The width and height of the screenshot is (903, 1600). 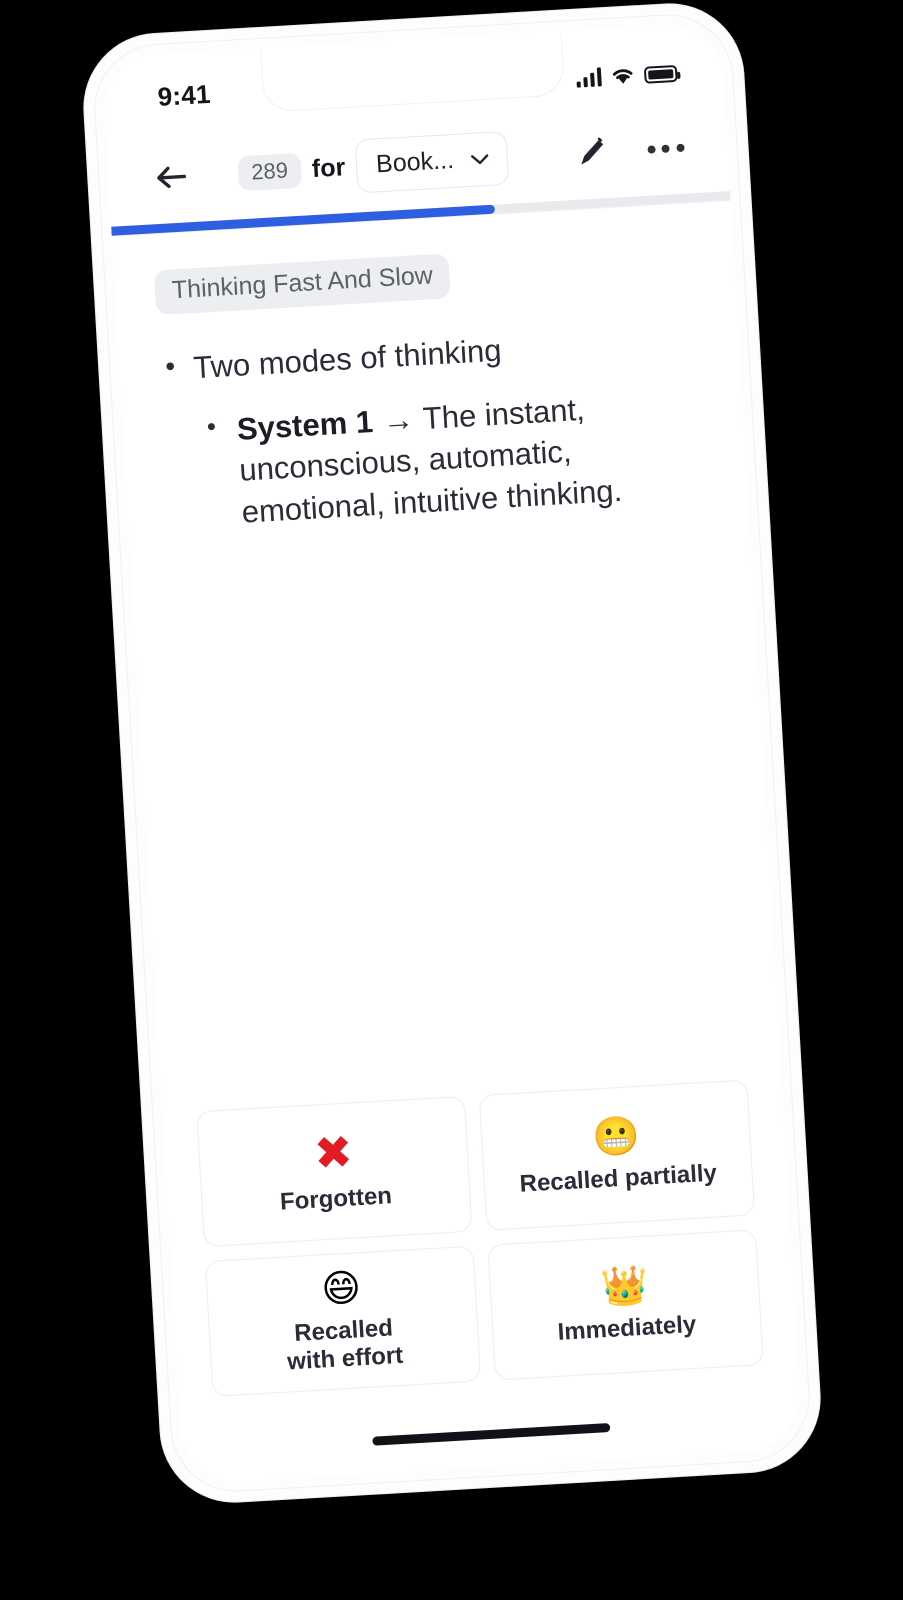 What do you see at coordinates (328, 167) in the screenshot?
I see `for-label: for` at bounding box center [328, 167].